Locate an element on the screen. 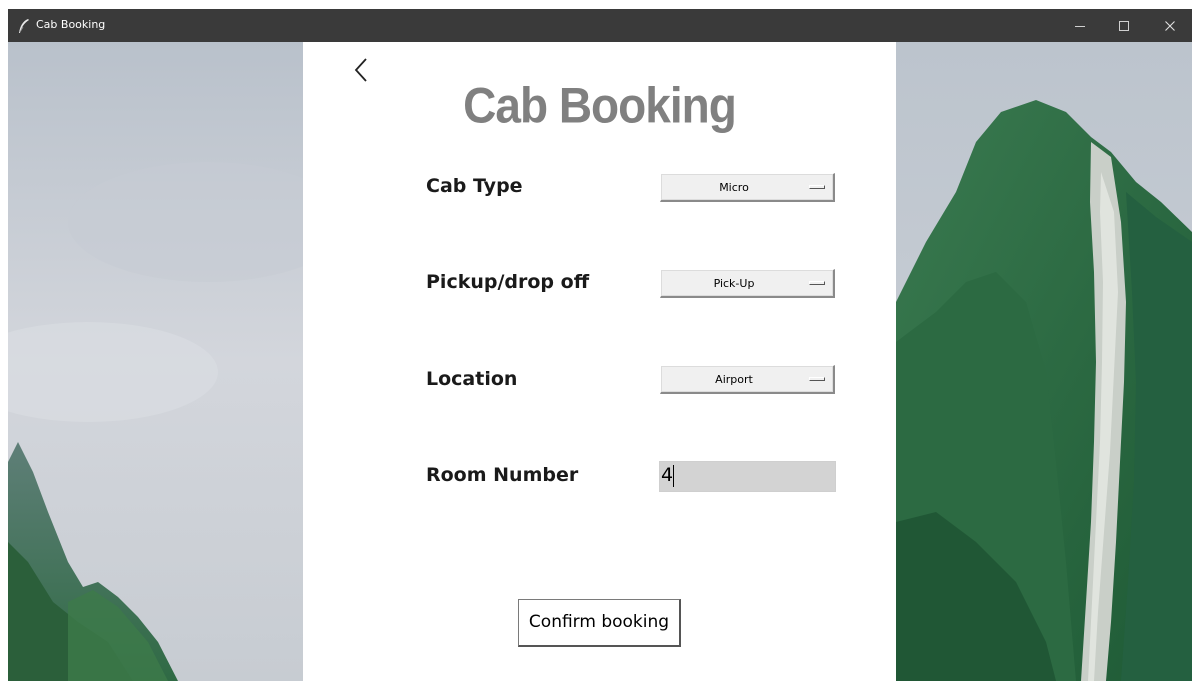 This screenshot has height=684, width=1198. maximize-button is located at coordinates (1124, 25).